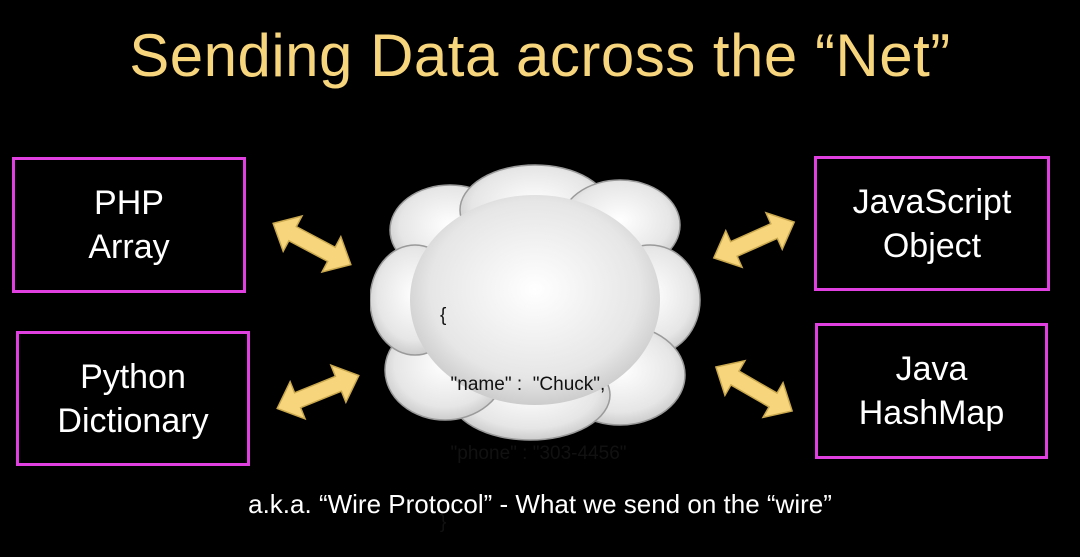 Image resolution: width=1080 pixels, height=557 pixels. I want to click on java-hashmap-box: Java HashMap, so click(931, 391).